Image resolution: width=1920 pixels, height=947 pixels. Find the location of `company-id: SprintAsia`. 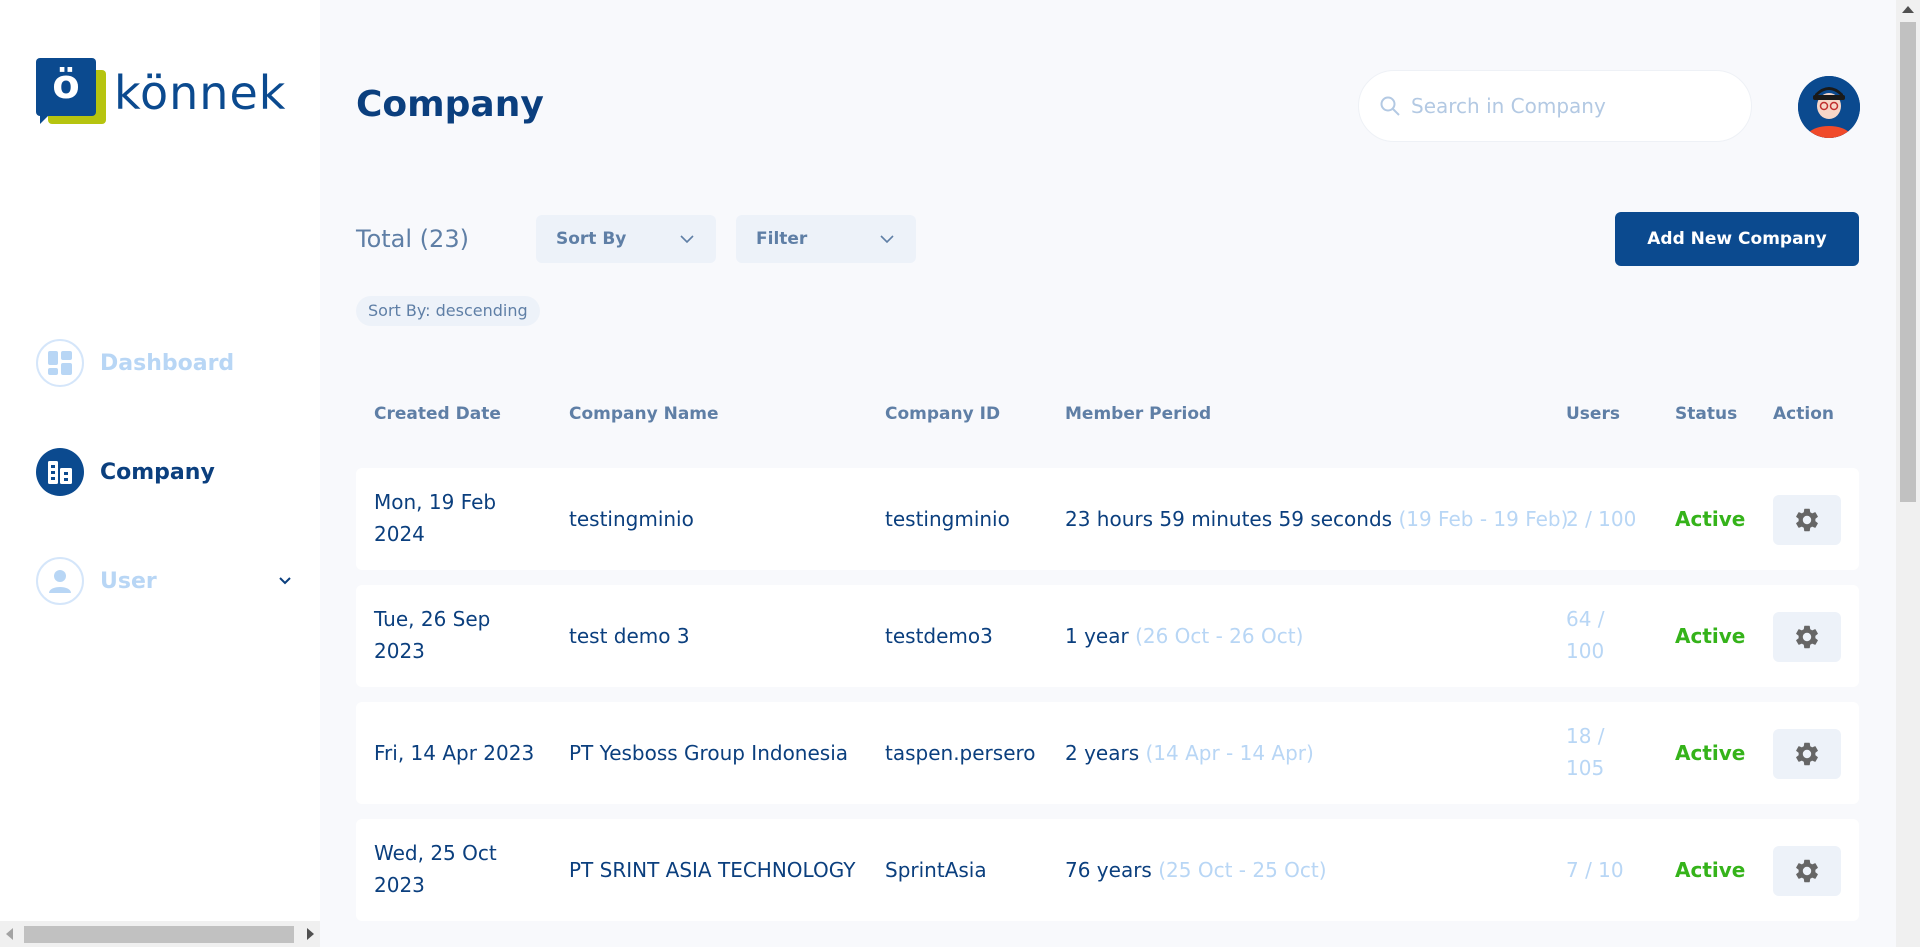

company-id: SprintAsia is located at coordinates (936, 870).